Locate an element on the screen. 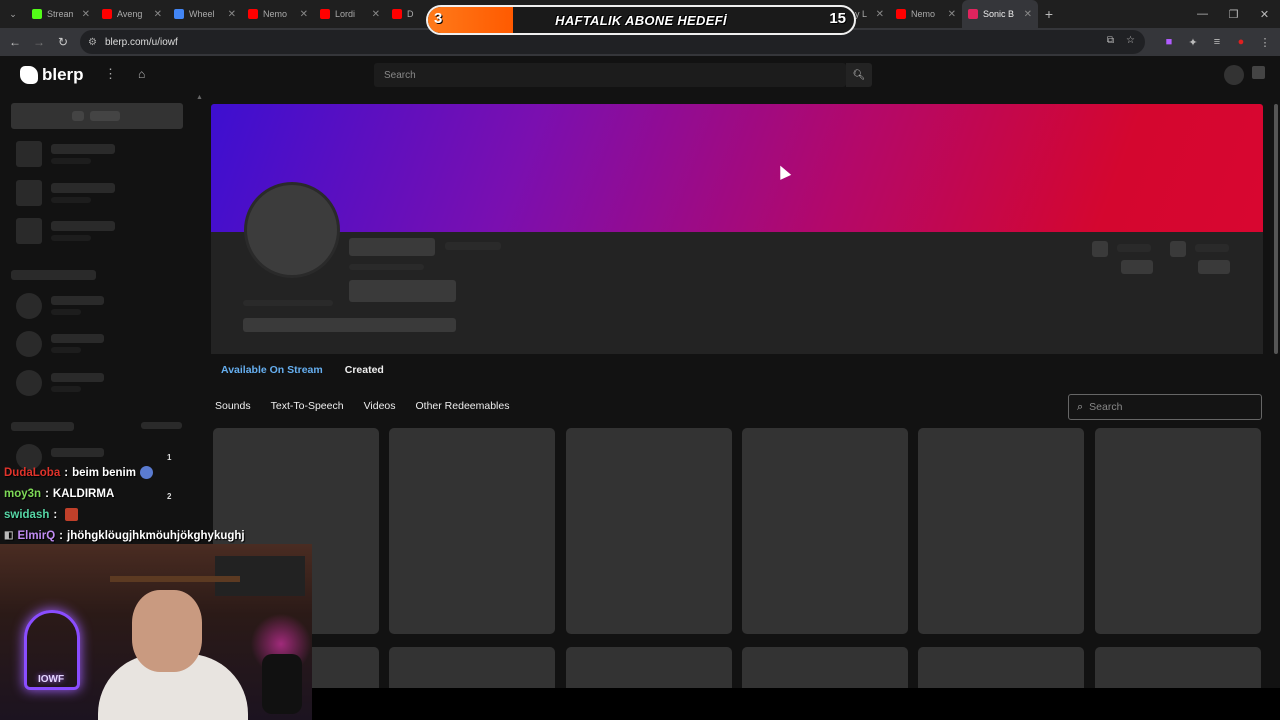  filter-other-redeemables: Other Redeemables is located at coordinates (463, 406).